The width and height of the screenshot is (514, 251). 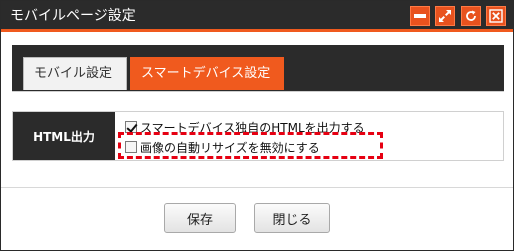 I want to click on close-icon, so click(x=496, y=16).